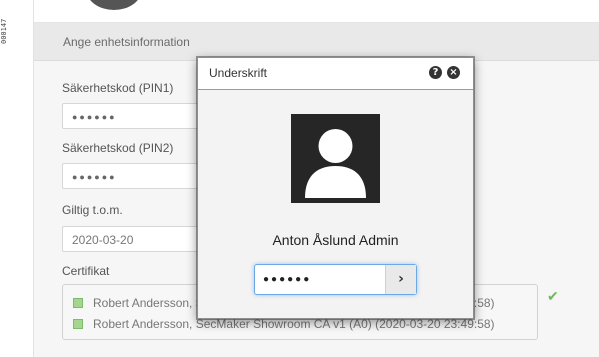 The image size is (599, 357). I want to click on pin-entry: ●●●●●● ›, so click(335, 279).